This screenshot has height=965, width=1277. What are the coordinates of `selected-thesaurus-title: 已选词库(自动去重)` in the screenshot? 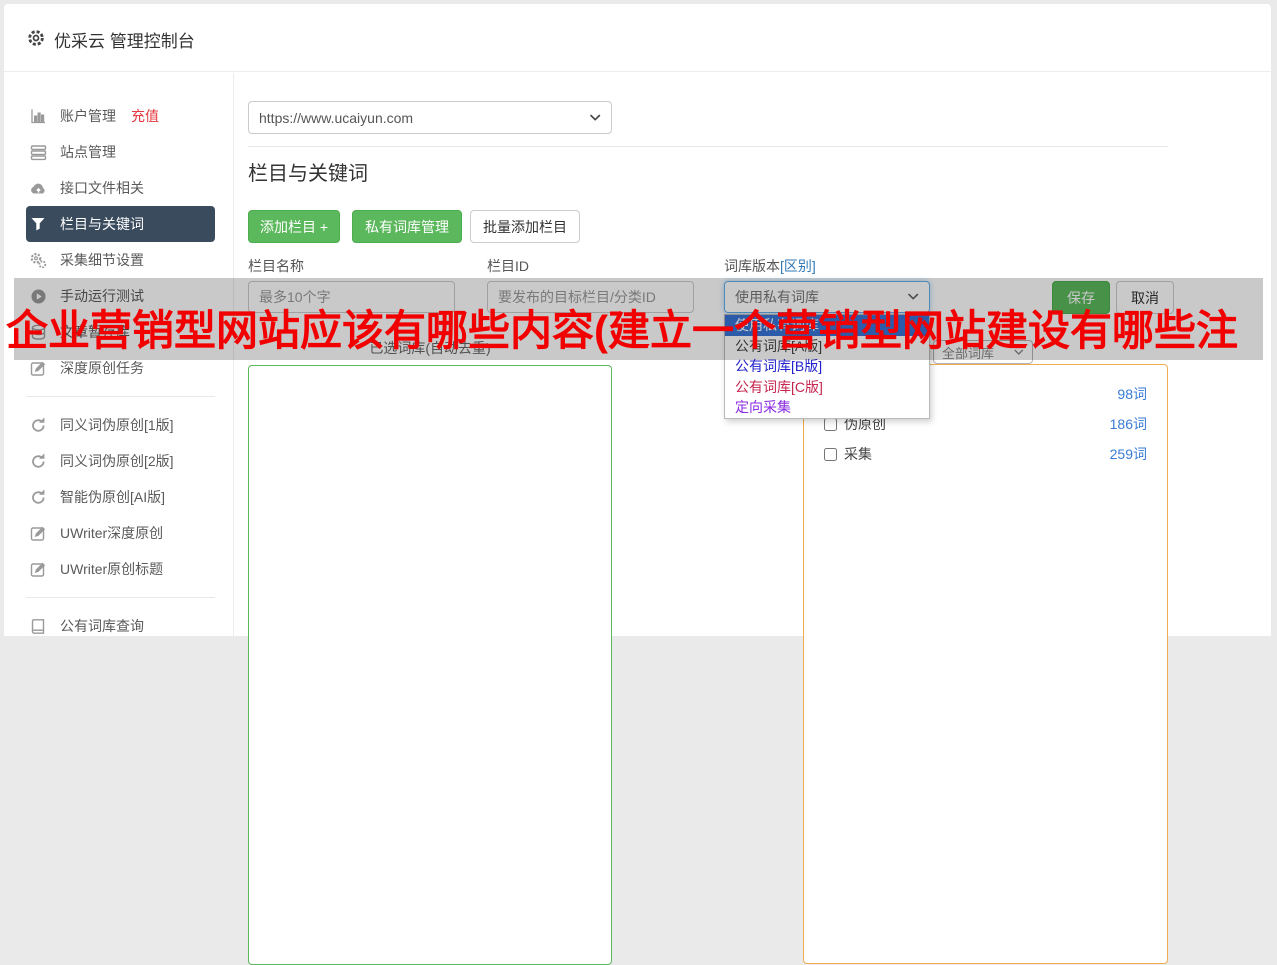 It's located at (430, 348).